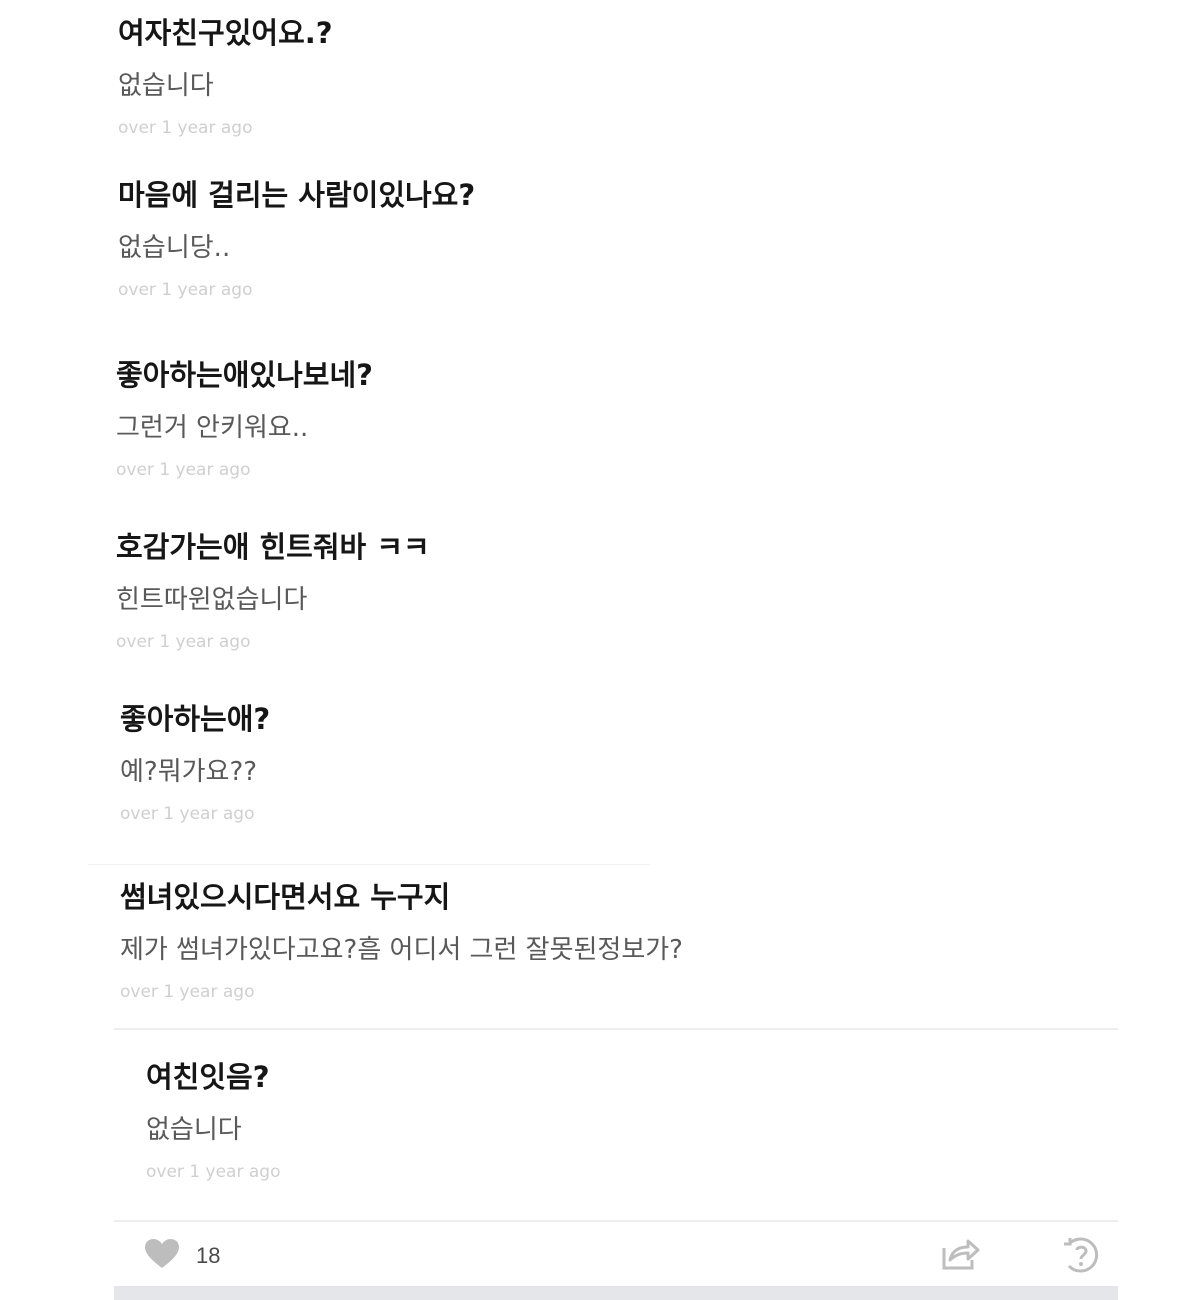  I want to click on question-text: 여친잇음?, so click(208, 1077).